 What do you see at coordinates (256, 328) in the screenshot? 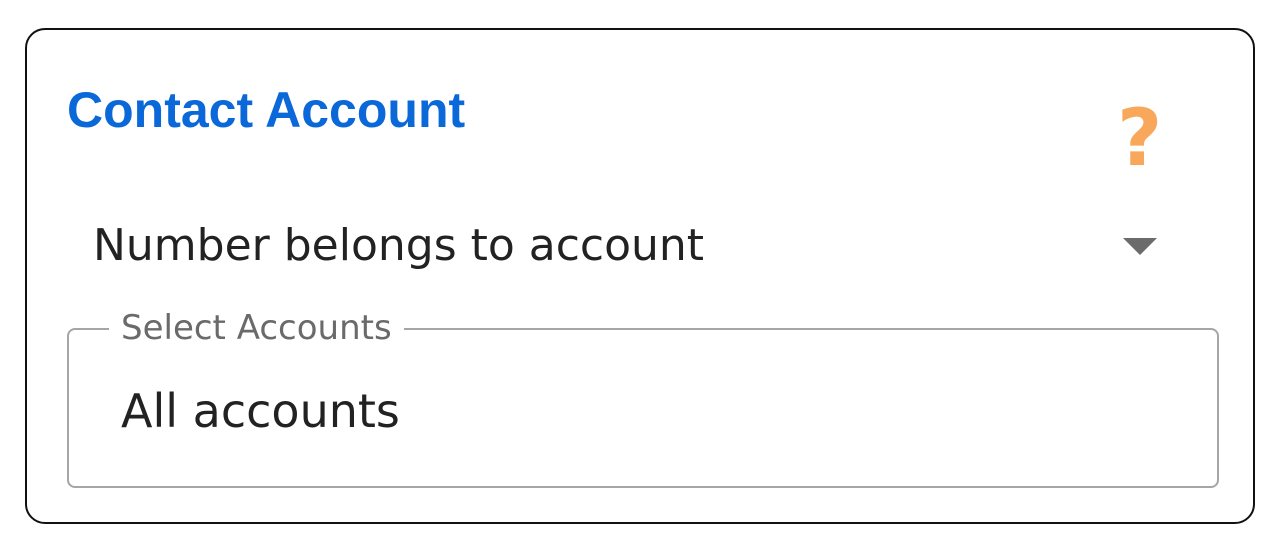
I see `select-accounts-label: Select Accounts` at bounding box center [256, 328].